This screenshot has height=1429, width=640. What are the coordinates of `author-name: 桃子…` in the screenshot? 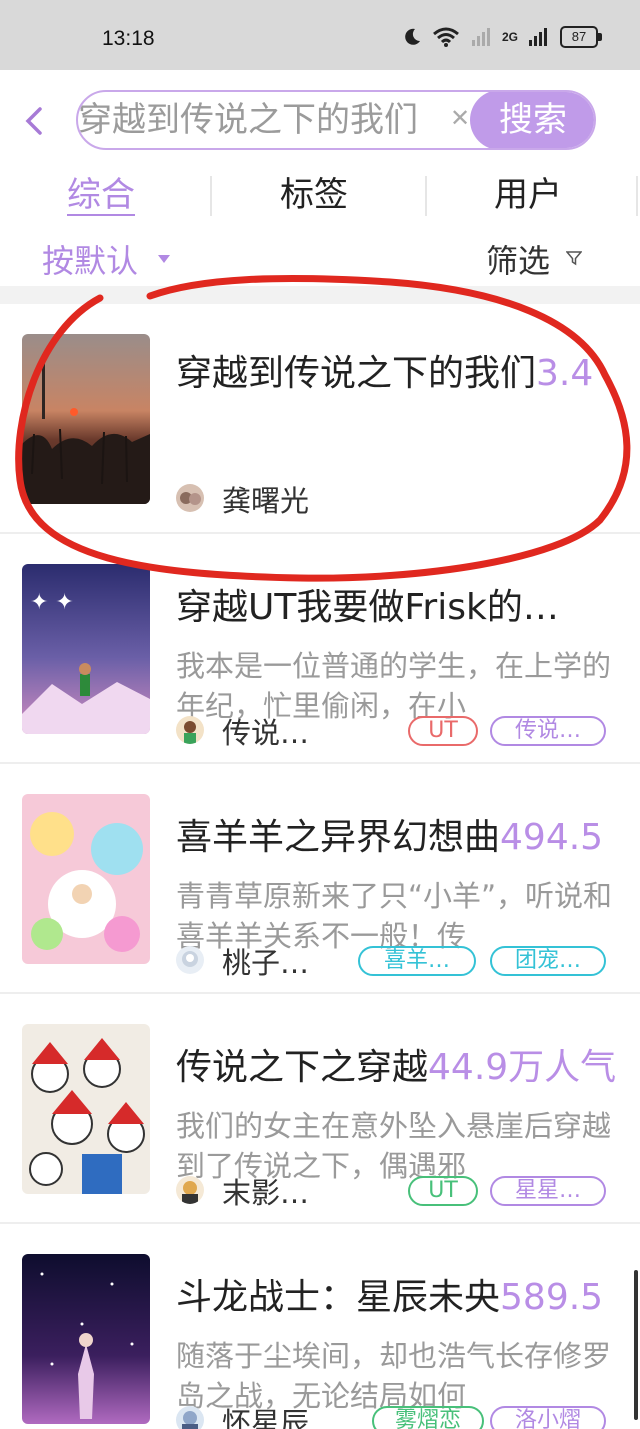 It's located at (266, 963).